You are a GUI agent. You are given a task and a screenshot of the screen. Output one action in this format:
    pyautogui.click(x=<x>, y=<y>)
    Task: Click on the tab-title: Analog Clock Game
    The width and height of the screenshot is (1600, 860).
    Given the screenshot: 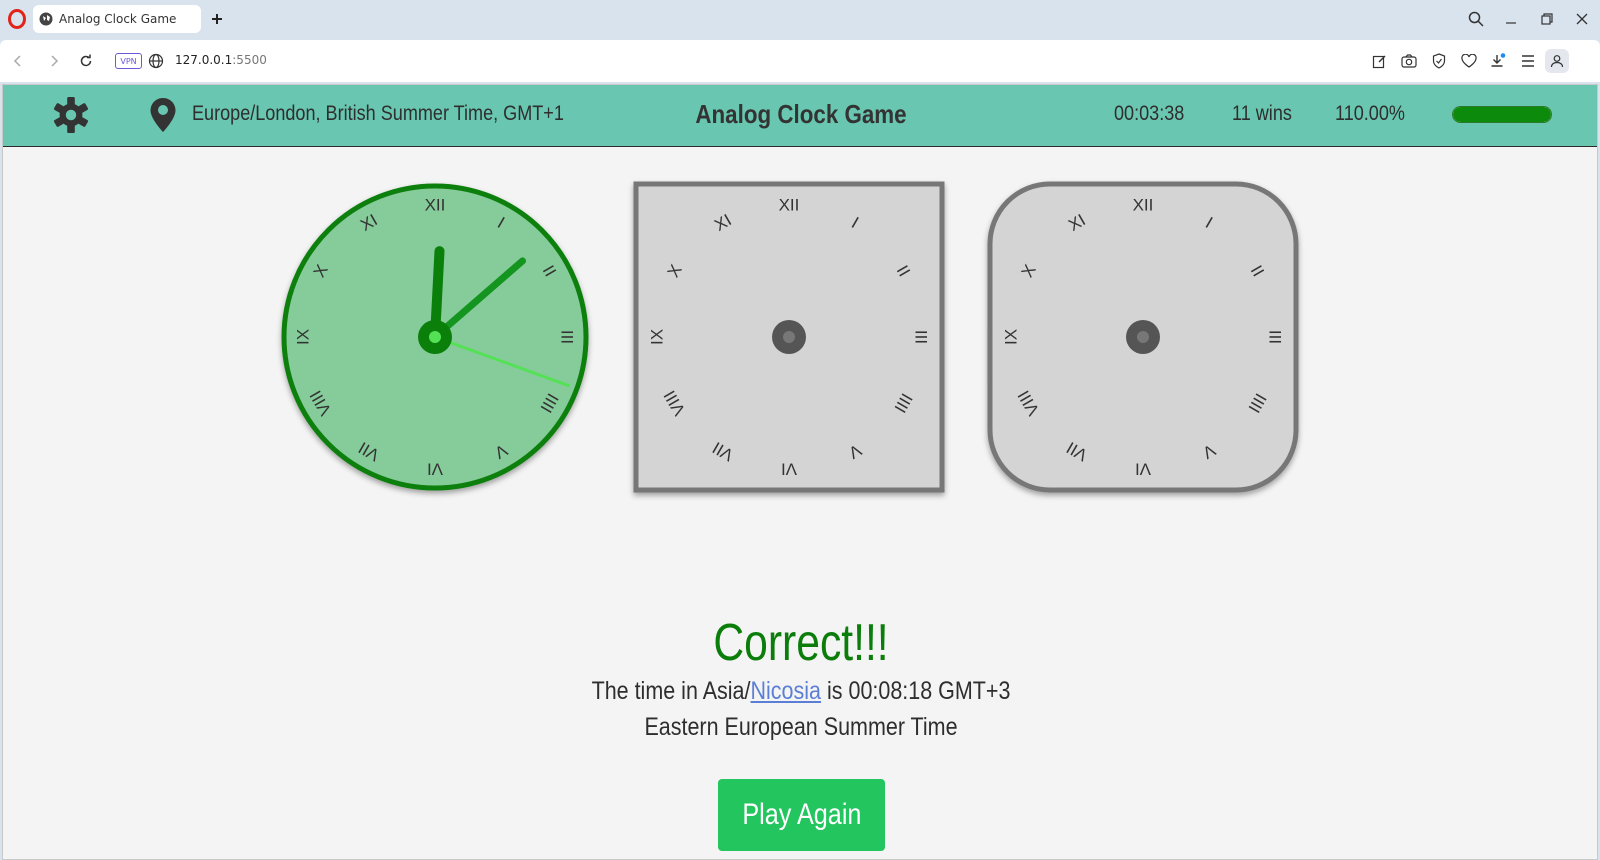 What is the action you would take?
    pyautogui.click(x=118, y=19)
    